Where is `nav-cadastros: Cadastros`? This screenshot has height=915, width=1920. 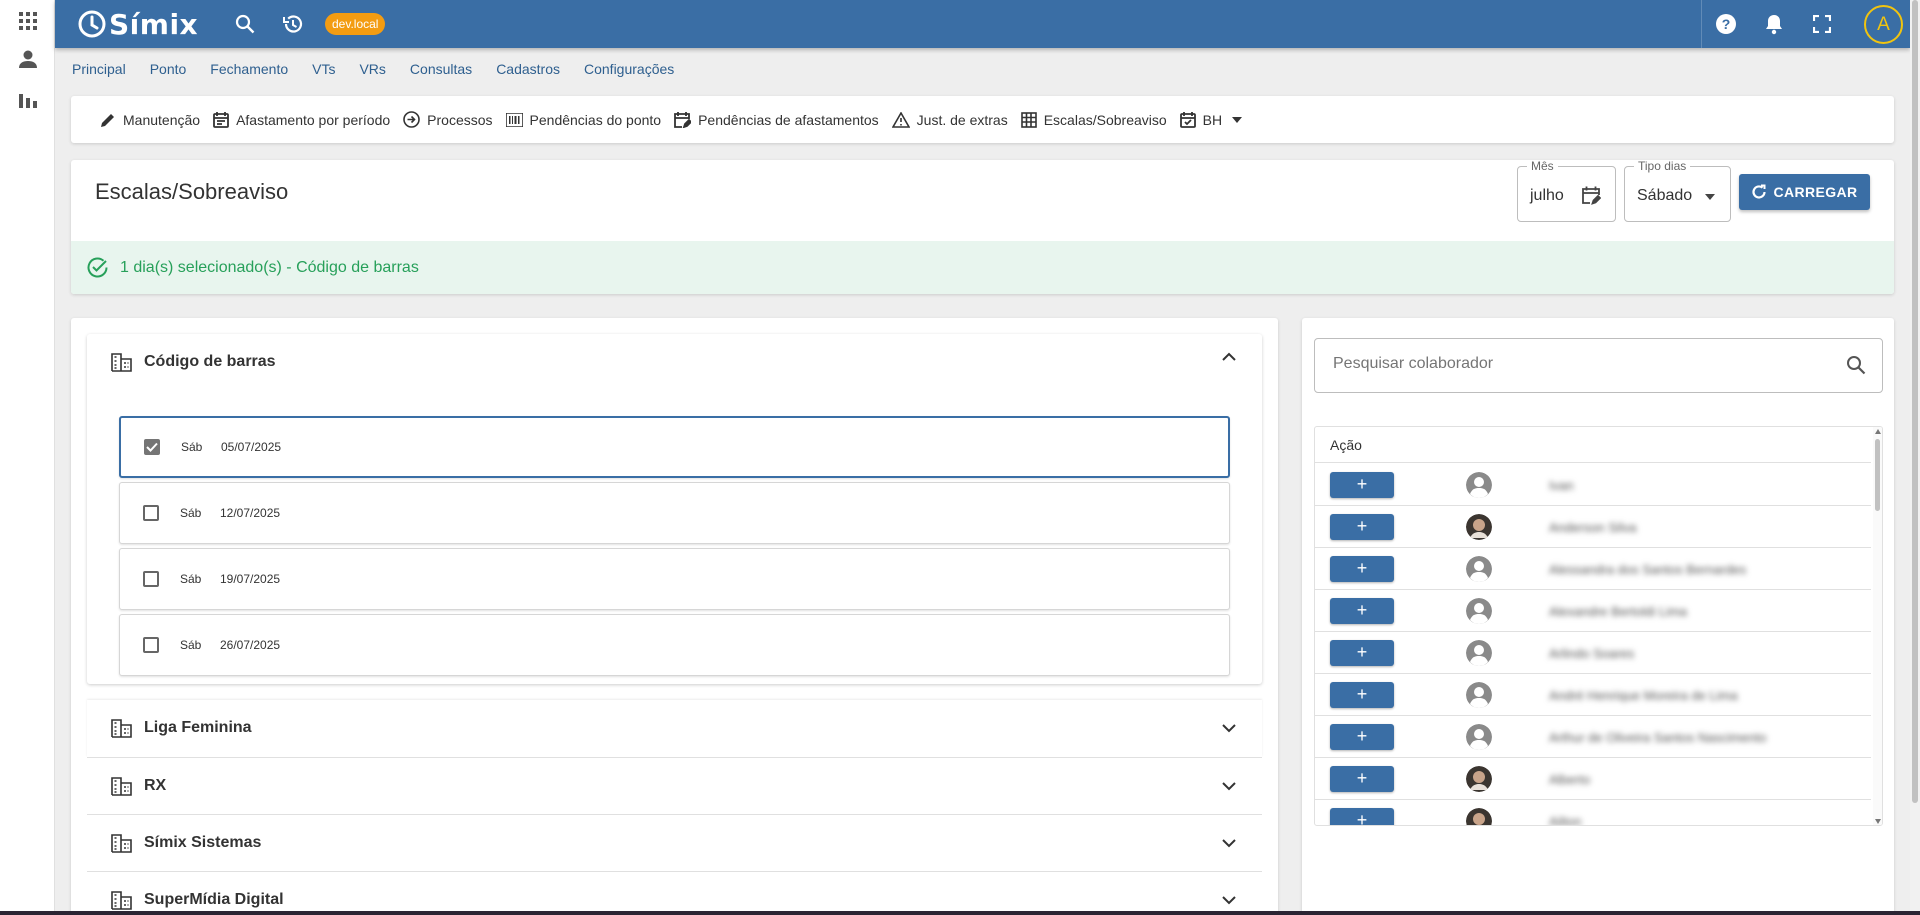
nav-cadastros: Cadastros is located at coordinates (528, 72).